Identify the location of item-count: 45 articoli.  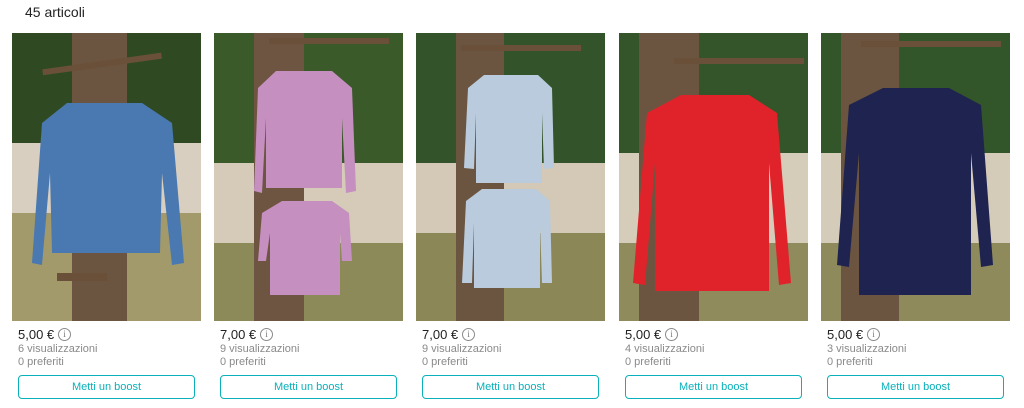
(55, 12).